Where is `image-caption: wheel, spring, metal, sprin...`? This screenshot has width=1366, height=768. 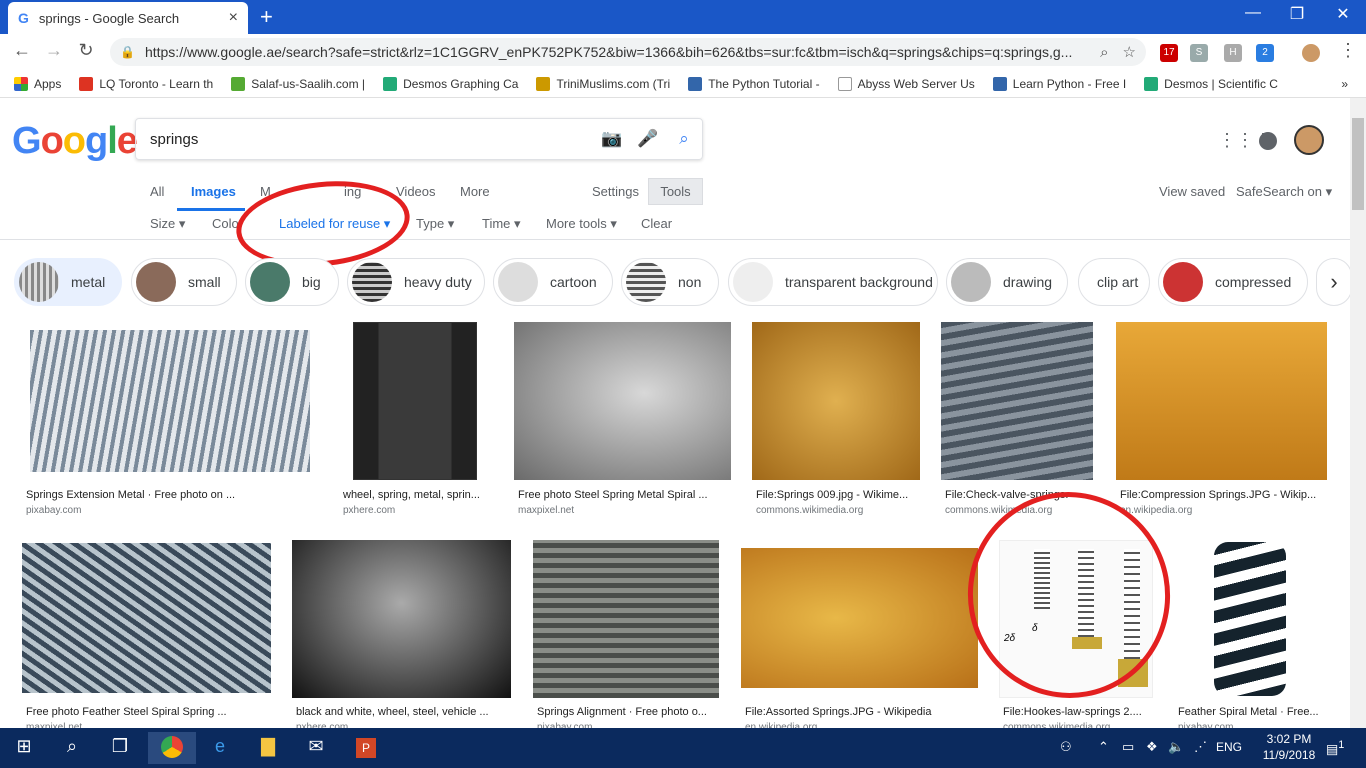
image-caption: wheel, spring, metal, sprin... is located at coordinates (416, 495).